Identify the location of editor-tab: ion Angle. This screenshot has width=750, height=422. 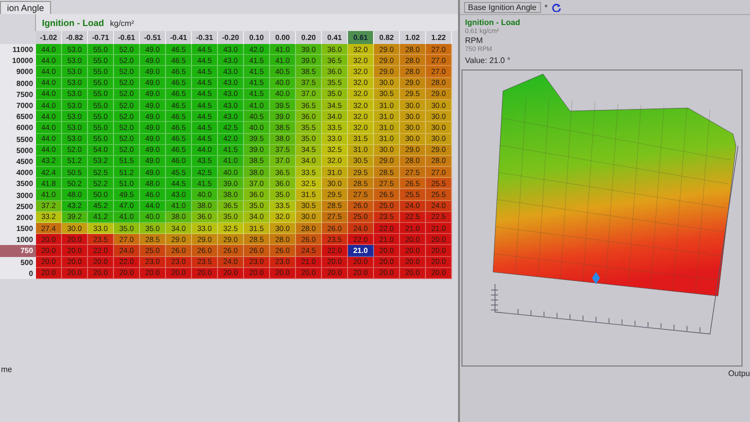
(26, 7).